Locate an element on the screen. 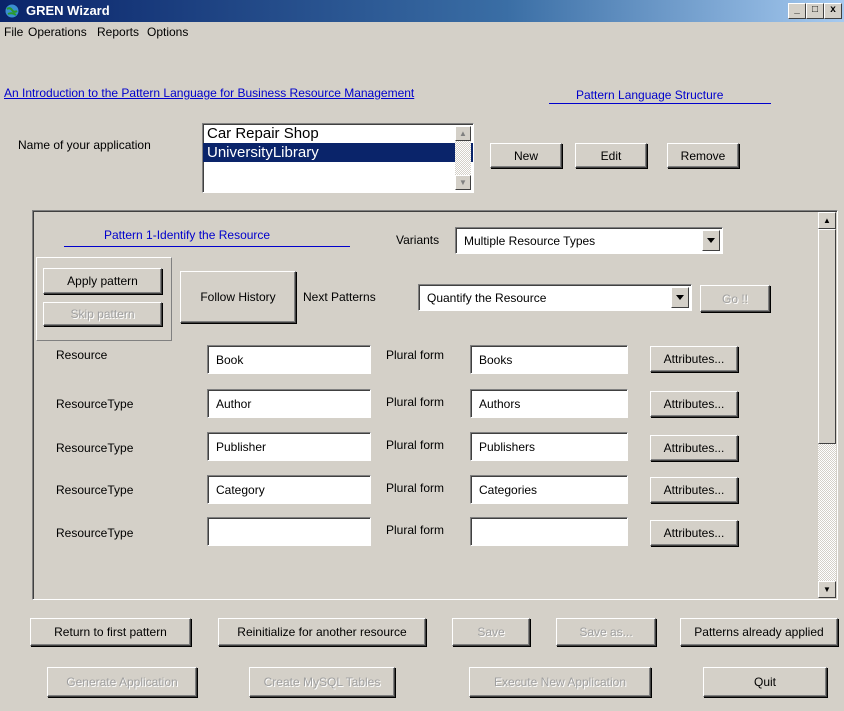 Image resolution: width=844 pixels, height=711 pixels. menu-file: File is located at coordinates (13, 32).